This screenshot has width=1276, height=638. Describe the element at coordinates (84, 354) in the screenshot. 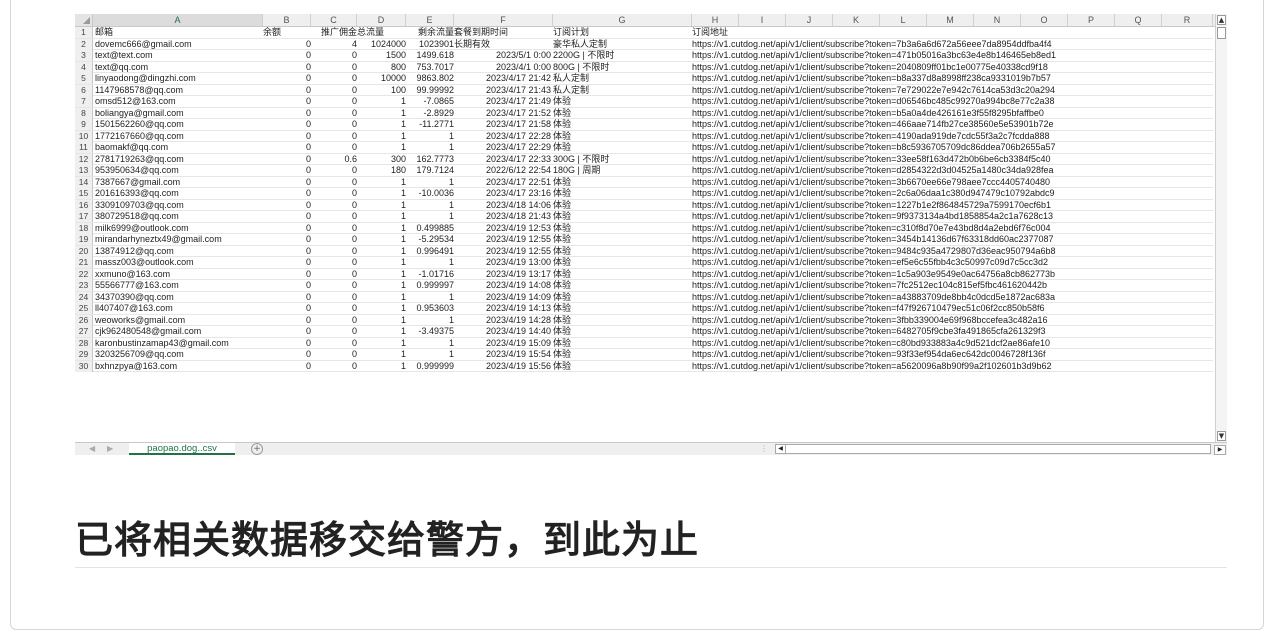

I see `row-number: 29` at that location.